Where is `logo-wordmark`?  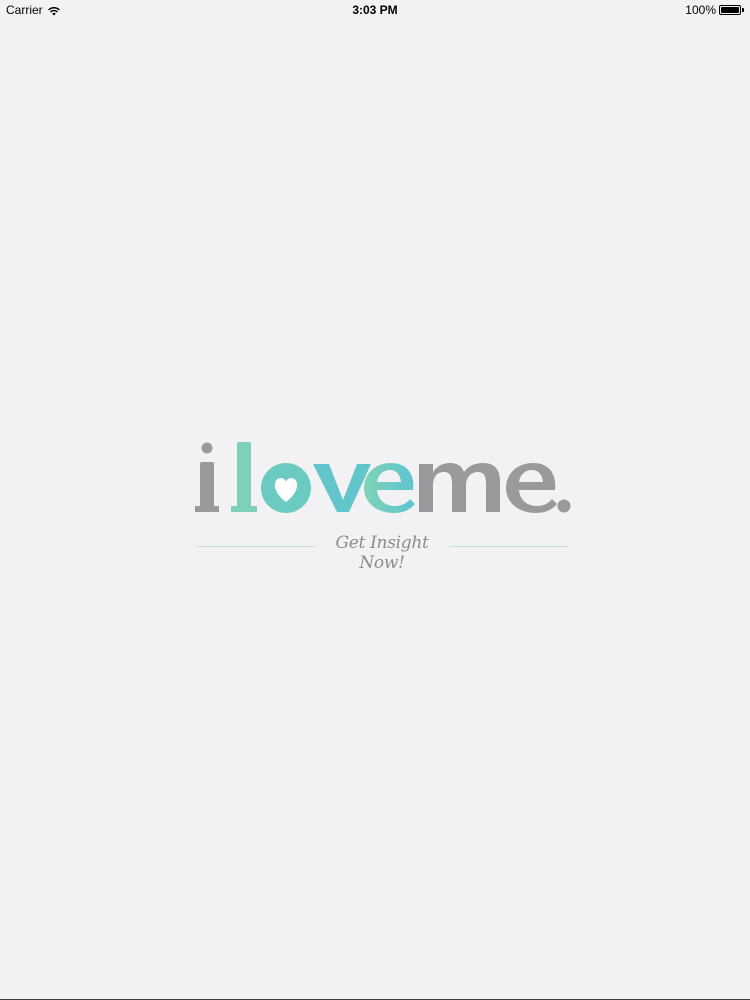
logo-wordmark is located at coordinates (383, 477).